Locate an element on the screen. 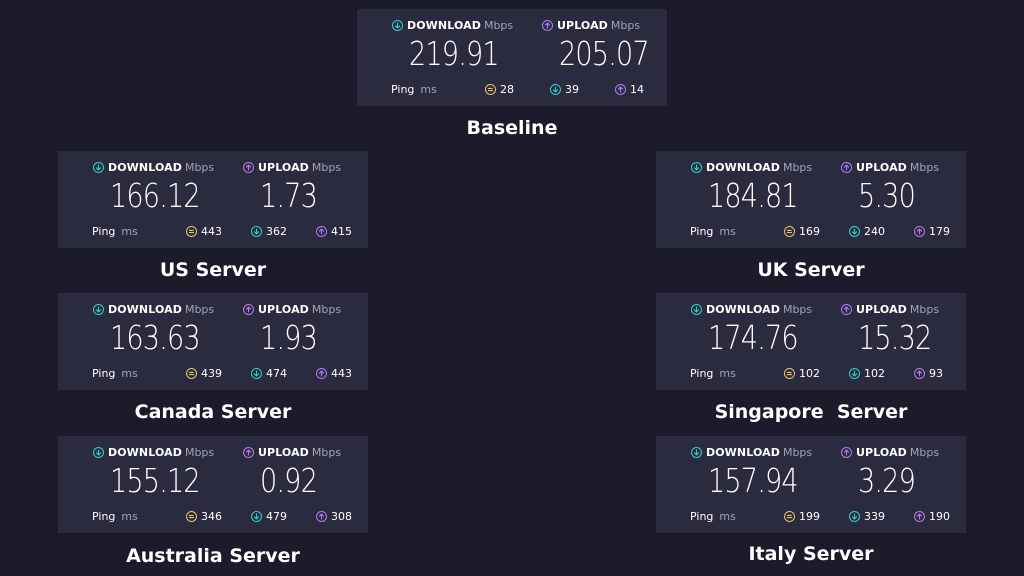  download-section: DOWNLOAD Mbps 155.12 is located at coordinates (168, 472).